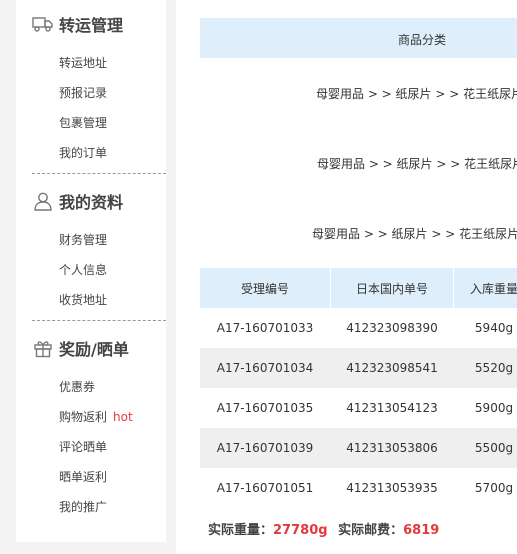 The image size is (517, 554). Describe the element at coordinates (83, 476) in the screenshot. I see `sidebar-item-review-rebate: 晒单返利` at that location.